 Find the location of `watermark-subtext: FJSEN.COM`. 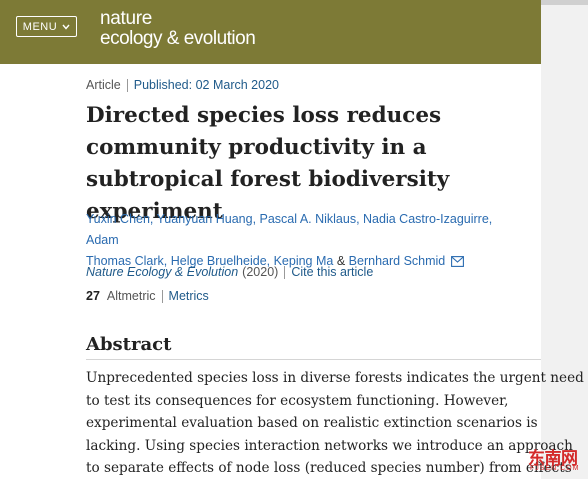

watermark-subtext: FJSEN.COM is located at coordinates (555, 468).